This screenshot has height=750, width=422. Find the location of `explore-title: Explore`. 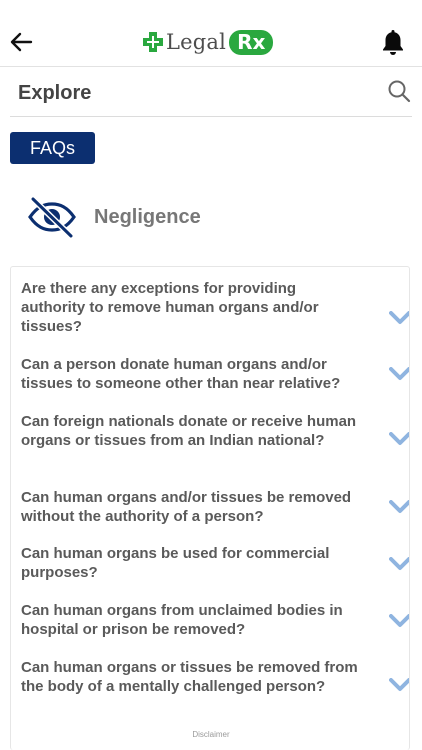

explore-title: Explore is located at coordinates (55, 93).